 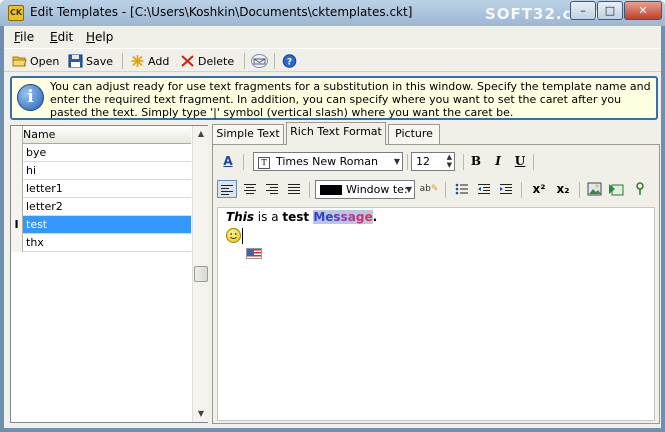 I want to click on list-scrollbar: ▲ ▼, so click(x=200, y=274).